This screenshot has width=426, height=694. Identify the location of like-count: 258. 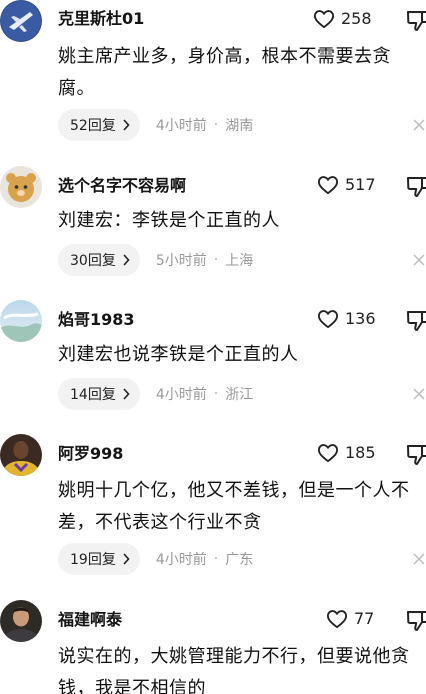
(356, 18).